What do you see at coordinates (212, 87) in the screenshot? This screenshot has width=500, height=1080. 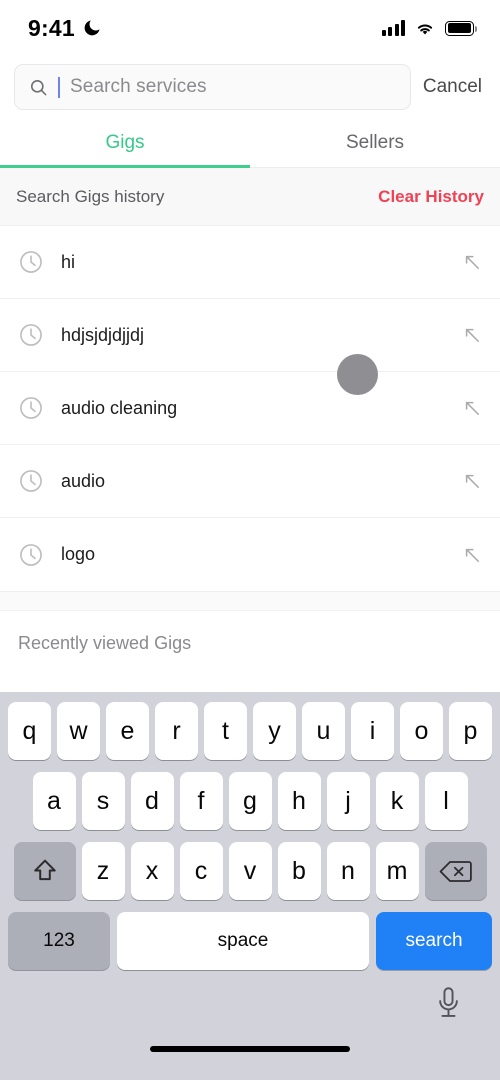 I see `search-input: Search services` at bounding box center [212, 87].